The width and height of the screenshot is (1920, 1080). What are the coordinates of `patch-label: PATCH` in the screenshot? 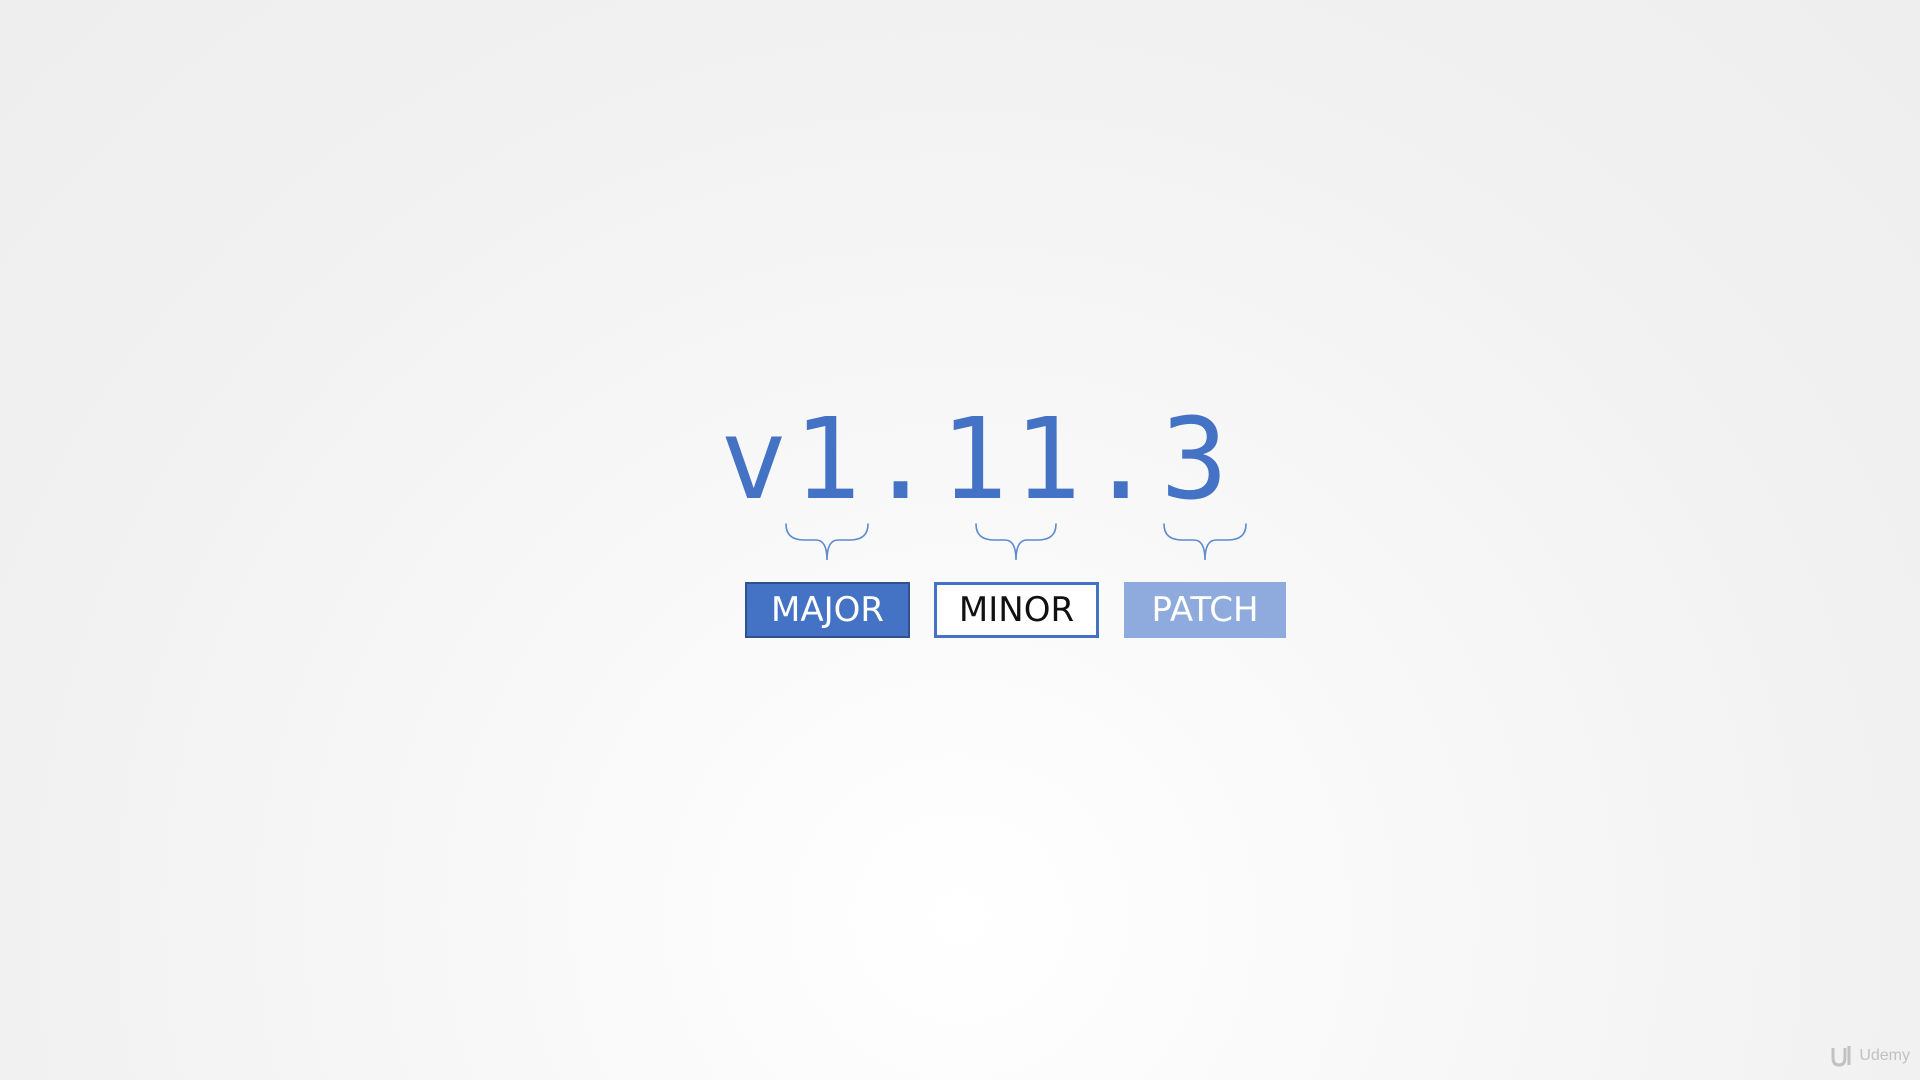 It's located at (1205, 610).